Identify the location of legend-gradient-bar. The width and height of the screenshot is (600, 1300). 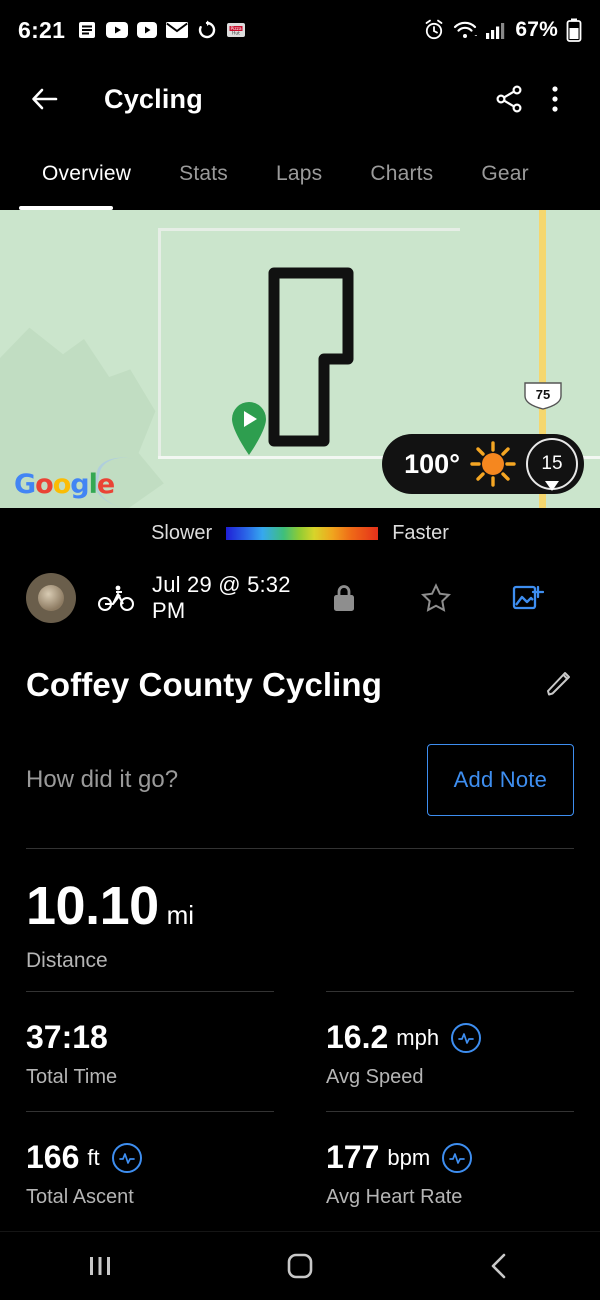
(302, 533).